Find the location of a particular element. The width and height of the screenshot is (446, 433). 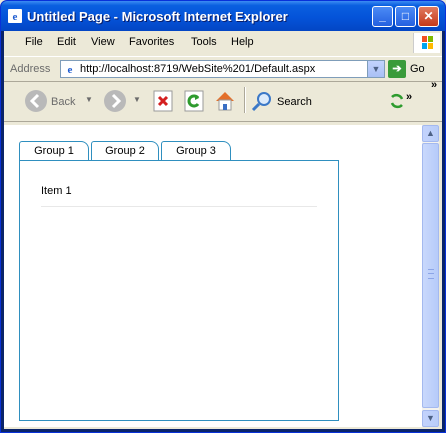

forward-icon is located at coordinates (115, 101).